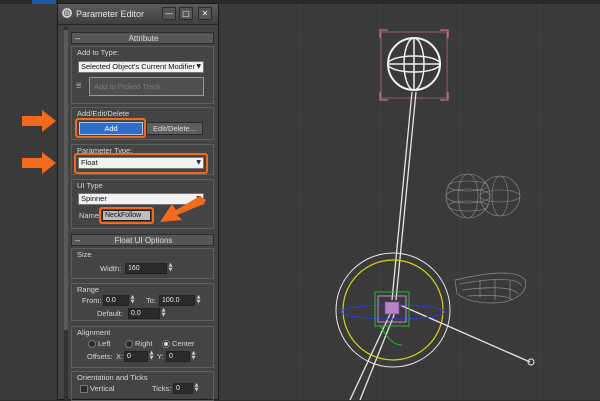  I want to click on window-title: Parameter Editor, so click(110, 14).